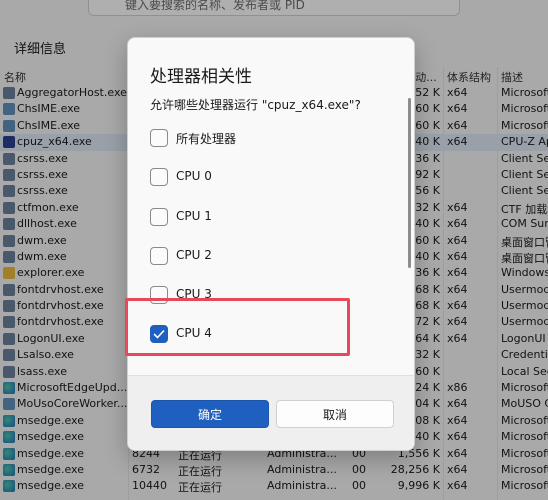  I want to click on processor-option: CPU 1, so click(270, 217).